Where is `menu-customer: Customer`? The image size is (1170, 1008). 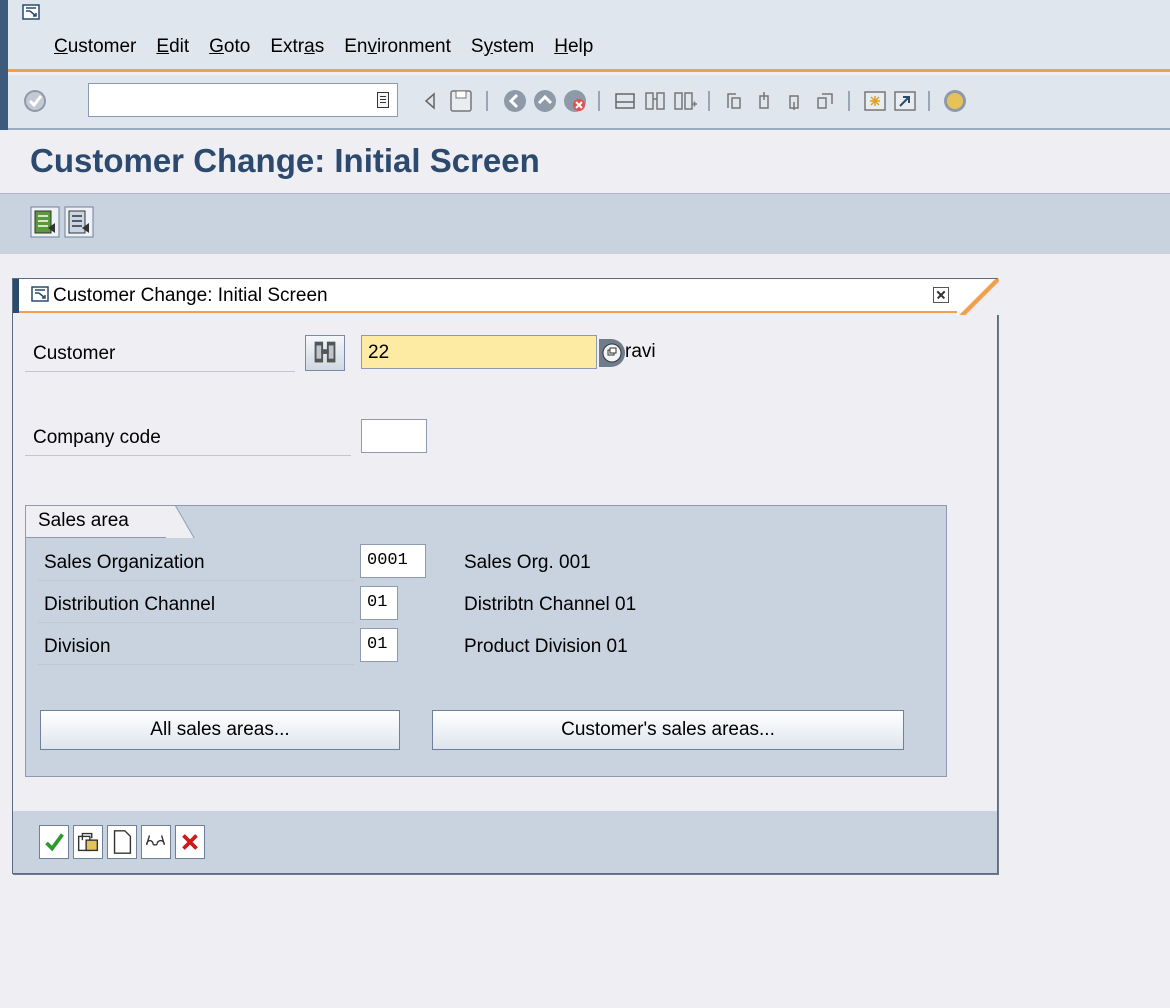
menu-customer: Customer is located at coordinates (95, 47).